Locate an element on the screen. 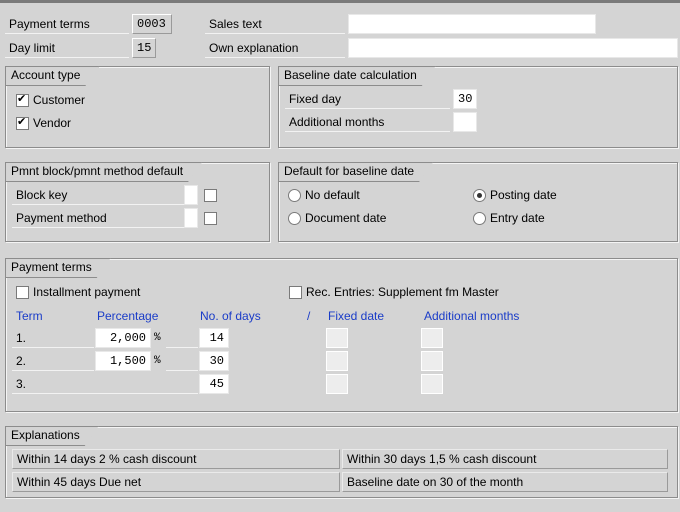 This screenshot has height=512, width=680. block-key-label: Block key is located at coordinates (98, 195).